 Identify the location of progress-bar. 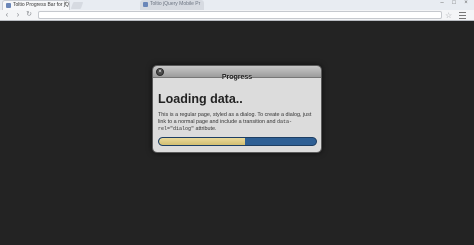
(237, 141).